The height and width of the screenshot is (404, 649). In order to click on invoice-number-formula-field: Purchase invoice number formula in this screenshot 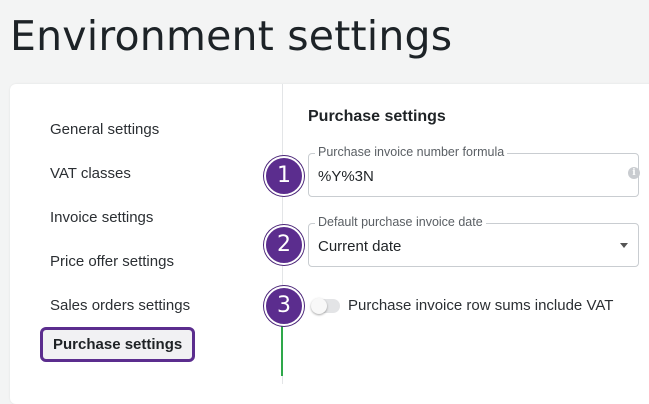, I will do `click(473, 171)`.